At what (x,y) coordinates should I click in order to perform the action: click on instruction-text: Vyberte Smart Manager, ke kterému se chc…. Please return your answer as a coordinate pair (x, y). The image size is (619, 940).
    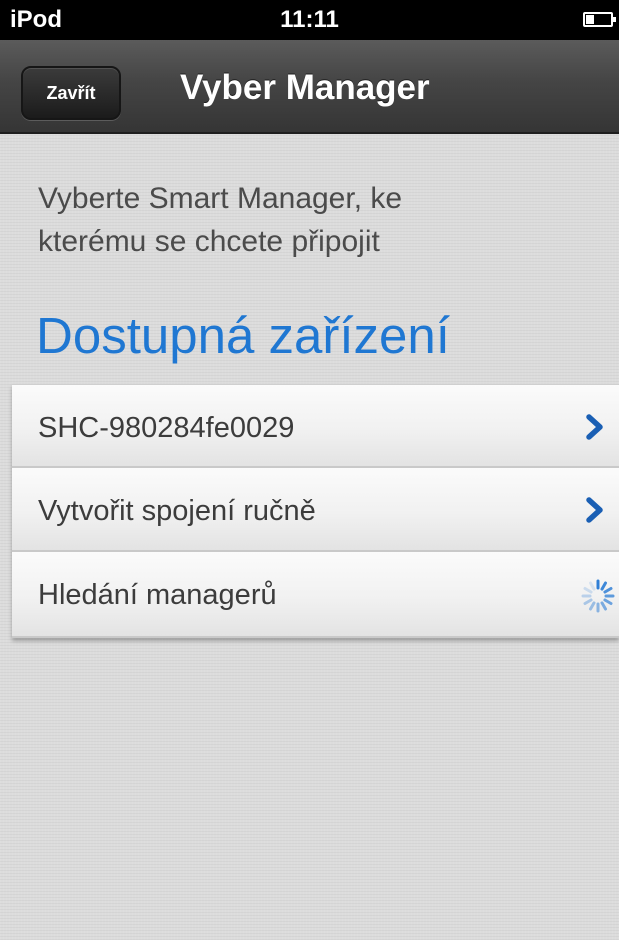
    Looking at the image, I should click on (318, 220).